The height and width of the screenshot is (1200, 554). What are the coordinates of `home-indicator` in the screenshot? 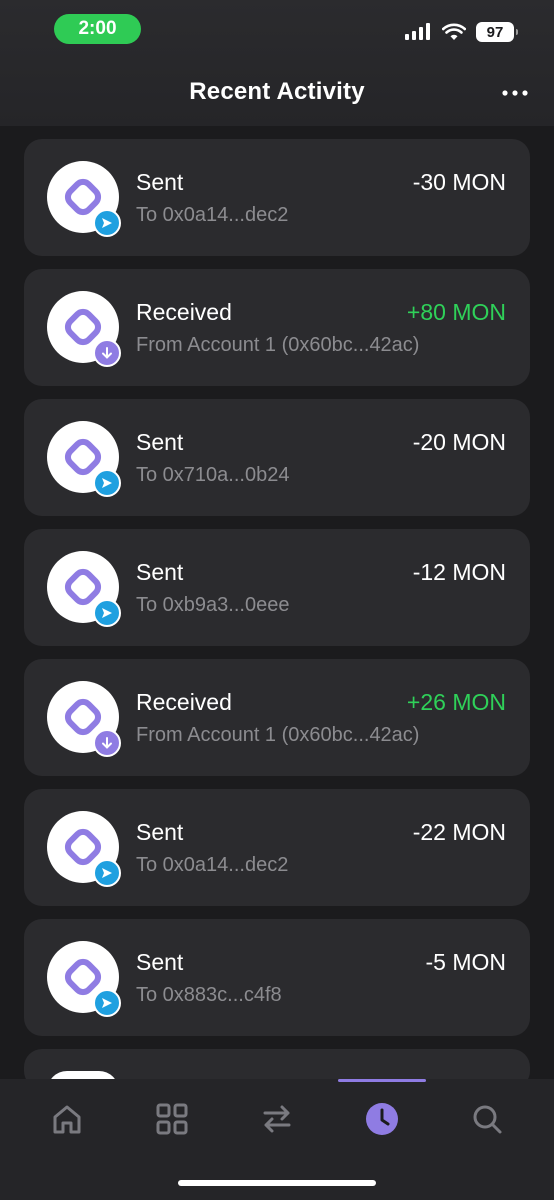 It's located at (277, 1183).